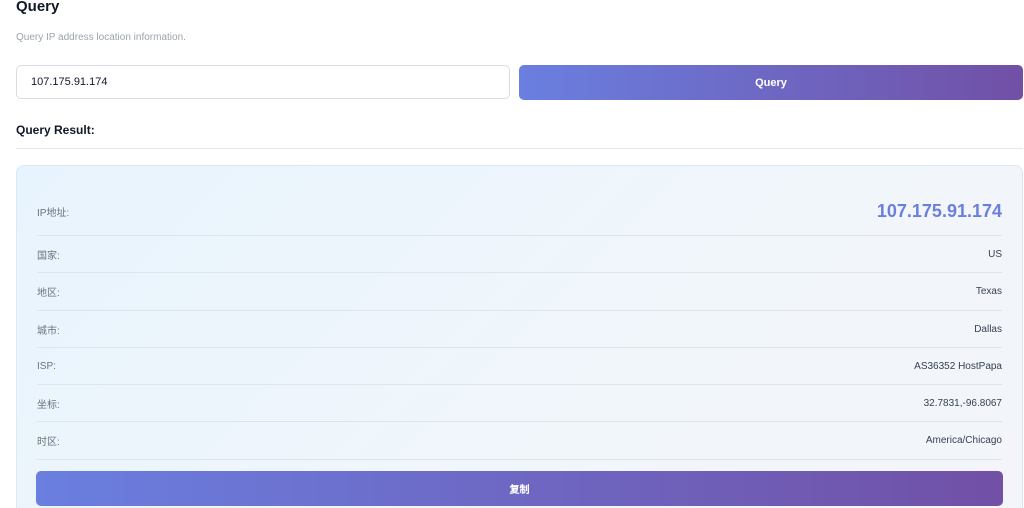  I want to click on page-title: Query, so click(38, 7).